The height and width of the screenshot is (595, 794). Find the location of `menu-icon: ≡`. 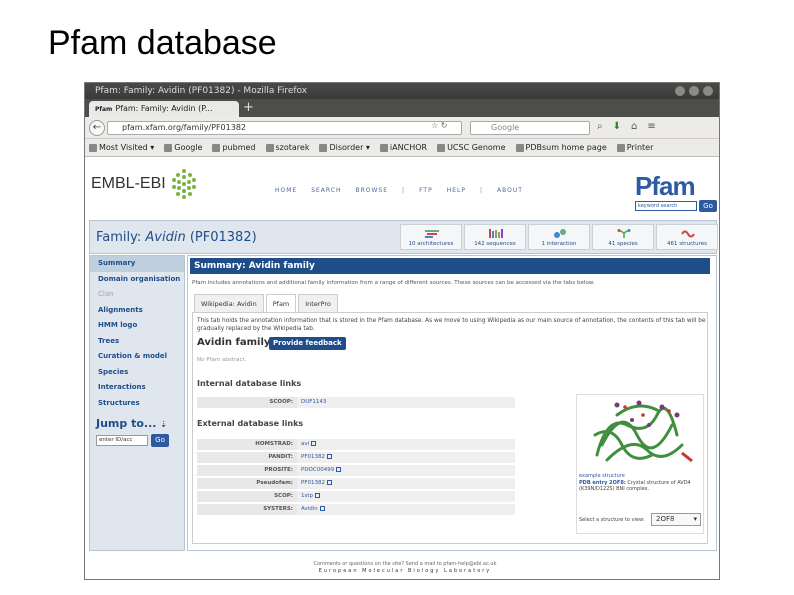

menu-icon: ≡ is located at coordinates (651, 126).